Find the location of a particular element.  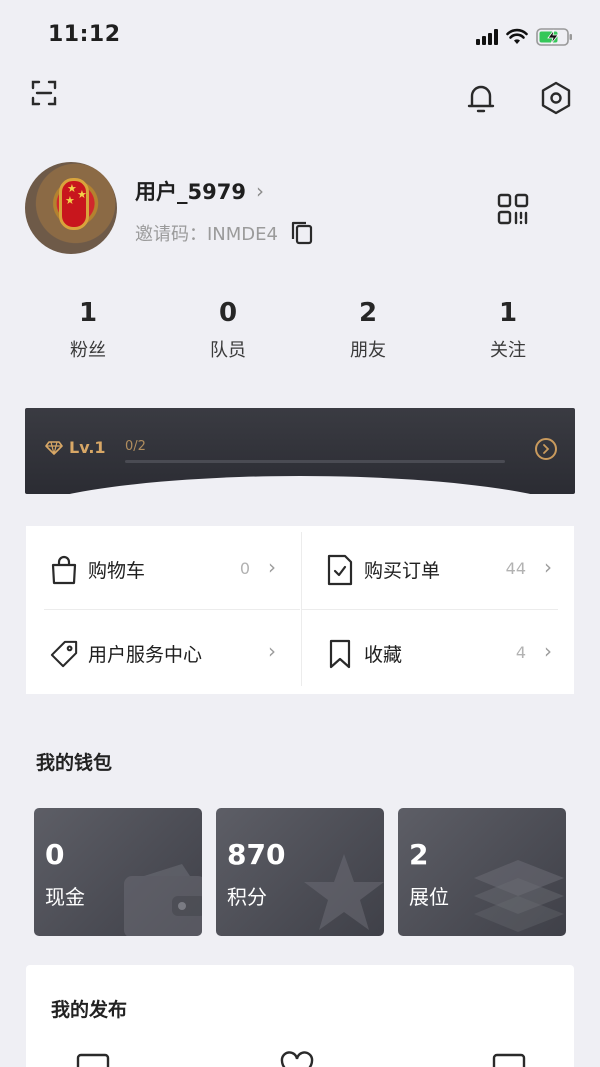

order-check-icon is located at coordinates (340, 570).